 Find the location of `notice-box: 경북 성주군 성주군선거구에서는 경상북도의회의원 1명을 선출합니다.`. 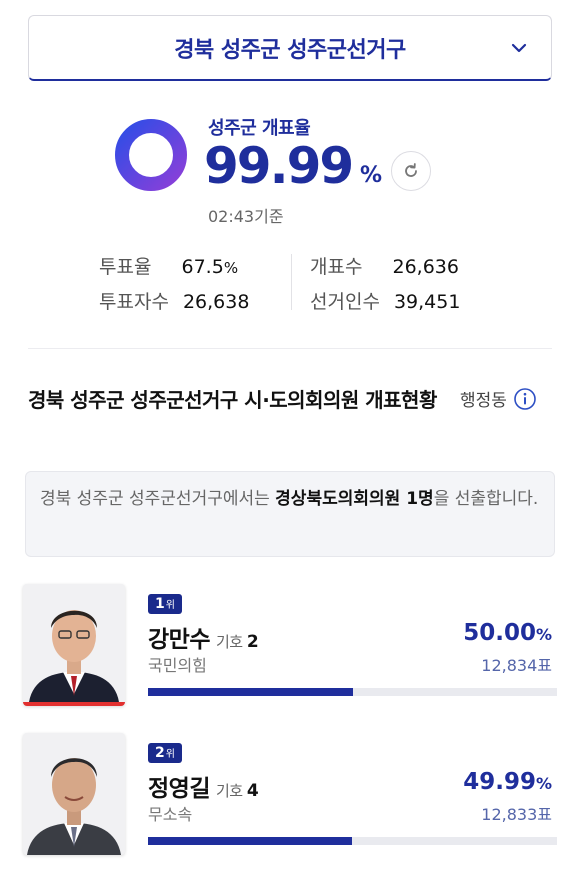

notice-box: 경북 성주군 성주군선거구에서는 경상북도의회의원 1명을 선출합니다. is located at coordinates (290, 514).